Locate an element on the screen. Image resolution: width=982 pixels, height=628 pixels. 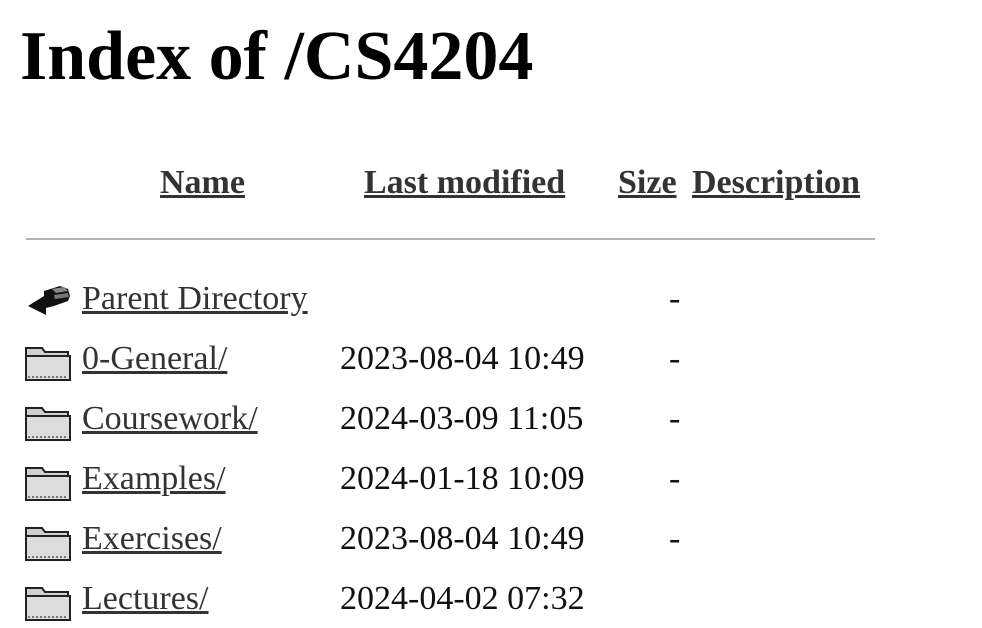
directory-link: 0-General/ is located at coordinates (154, 358).